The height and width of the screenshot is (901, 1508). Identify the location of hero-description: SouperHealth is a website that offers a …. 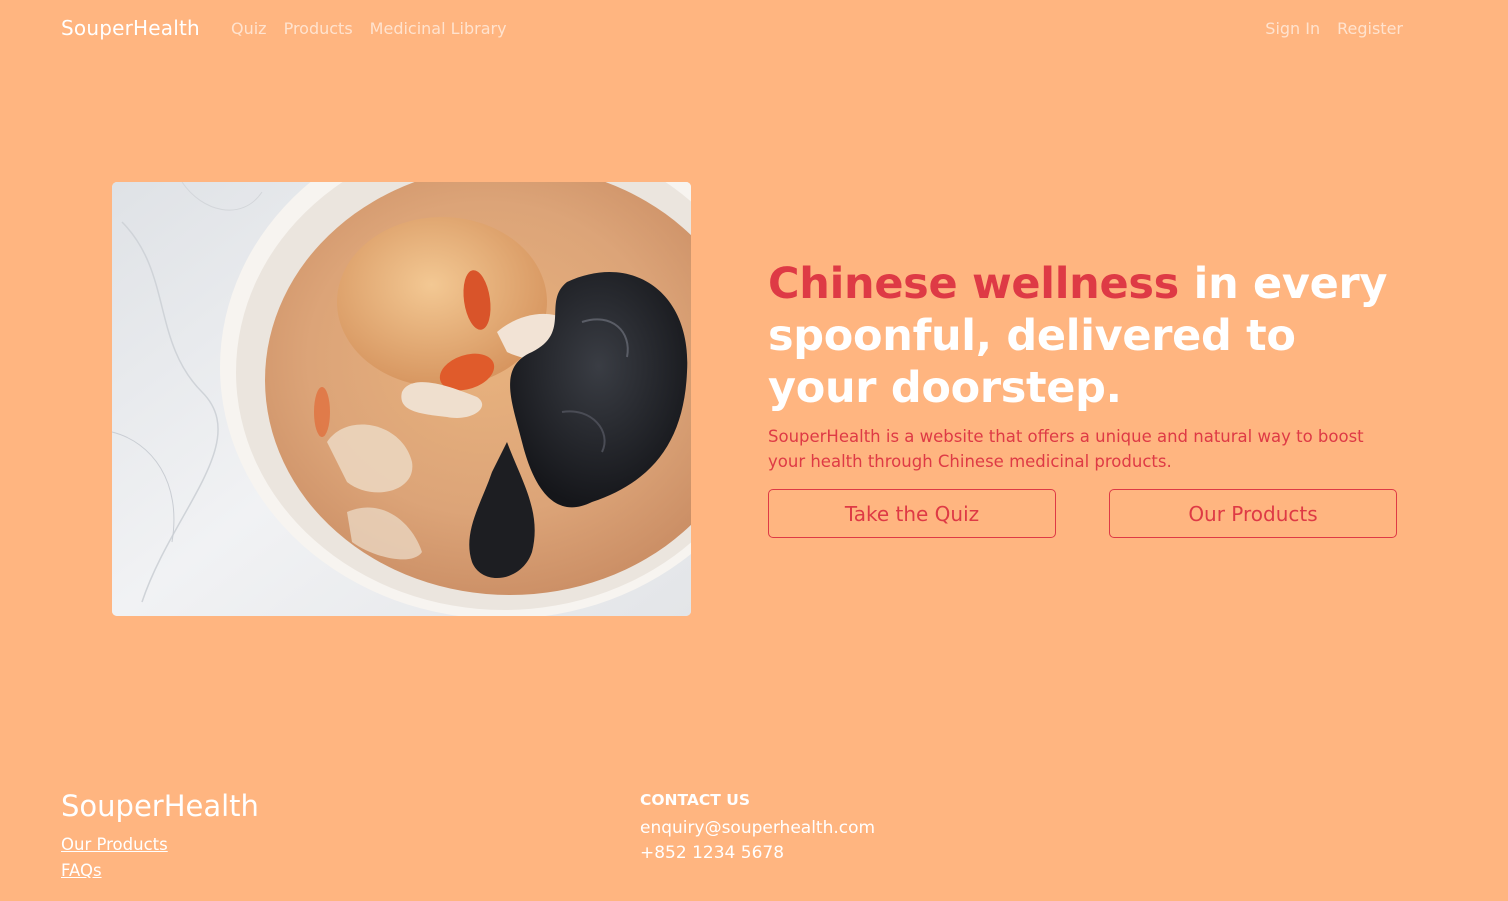
(1066, 449).